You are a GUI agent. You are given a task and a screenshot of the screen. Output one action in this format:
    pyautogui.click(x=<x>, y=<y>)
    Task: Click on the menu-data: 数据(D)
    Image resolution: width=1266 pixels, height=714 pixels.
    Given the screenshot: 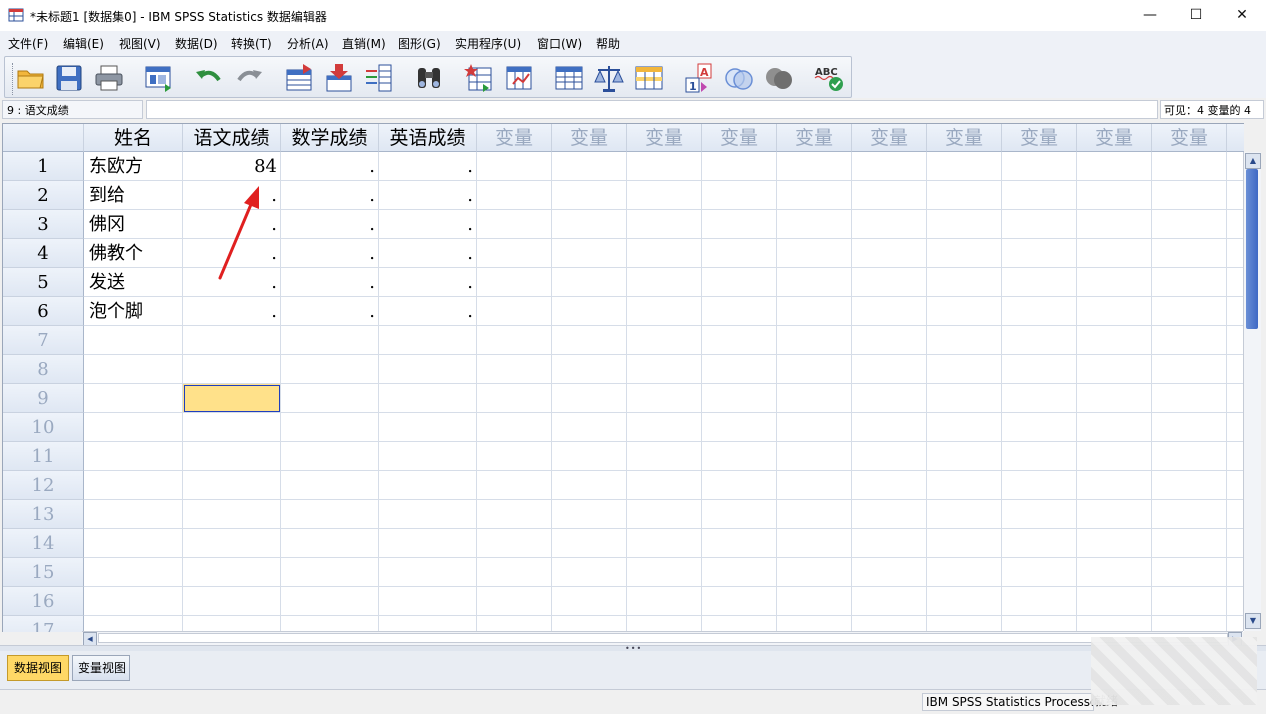 What is the action you would take?
    pyautogui.click(x=196, y=43)
    